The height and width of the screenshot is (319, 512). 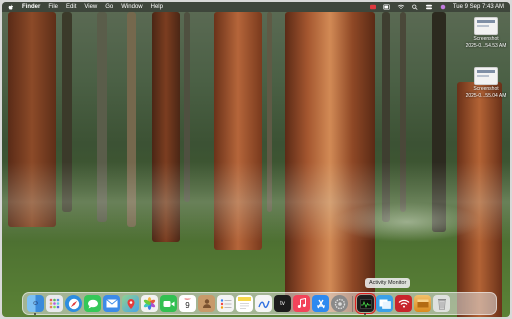 What do you see at coordinates (168, 303) in the screenshot?
I see `facetime-icon` at bounding box center [168, 303].